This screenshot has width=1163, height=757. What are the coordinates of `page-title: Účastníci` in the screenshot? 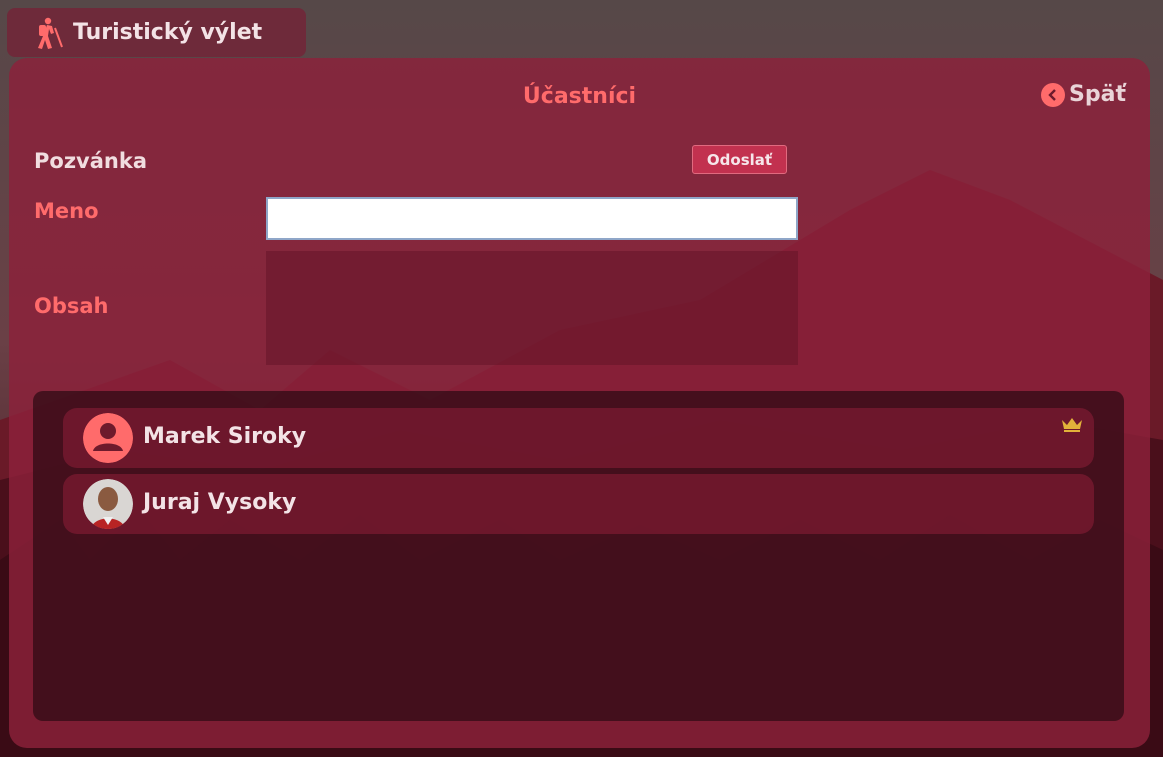 It's located at (579, 96).